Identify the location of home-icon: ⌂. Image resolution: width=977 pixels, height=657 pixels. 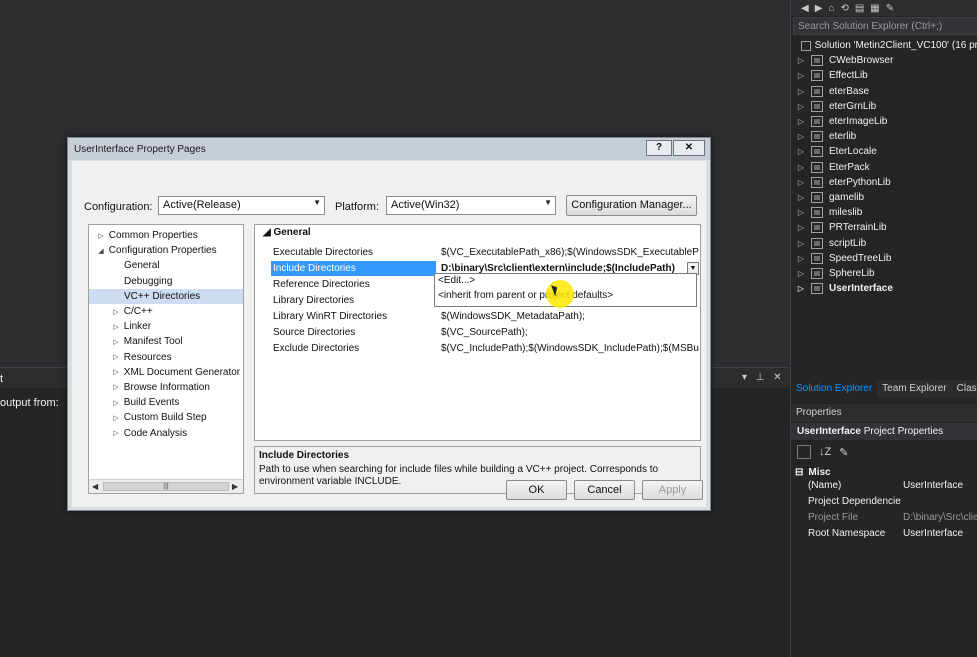
(831, 8).